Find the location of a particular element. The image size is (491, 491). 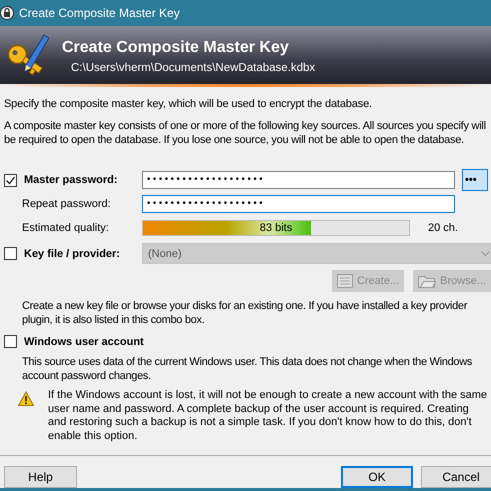

option-label: Windows user account is located at coordinates (84, 342).